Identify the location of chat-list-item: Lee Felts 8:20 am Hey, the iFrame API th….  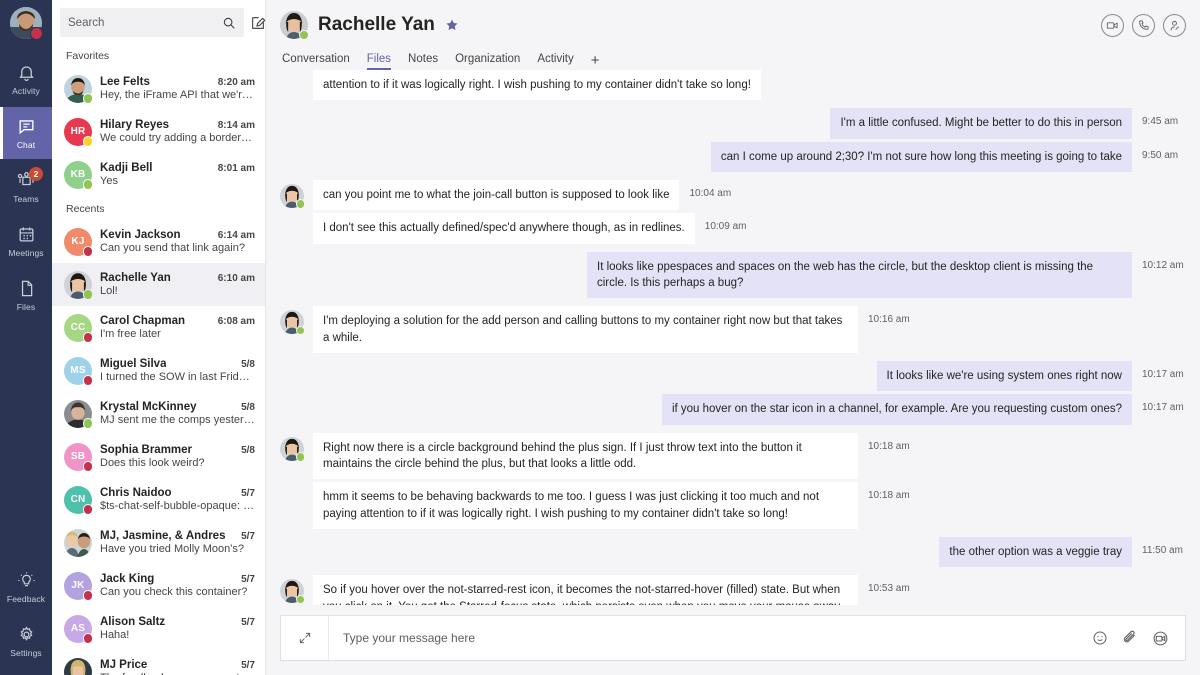
(158, 88).